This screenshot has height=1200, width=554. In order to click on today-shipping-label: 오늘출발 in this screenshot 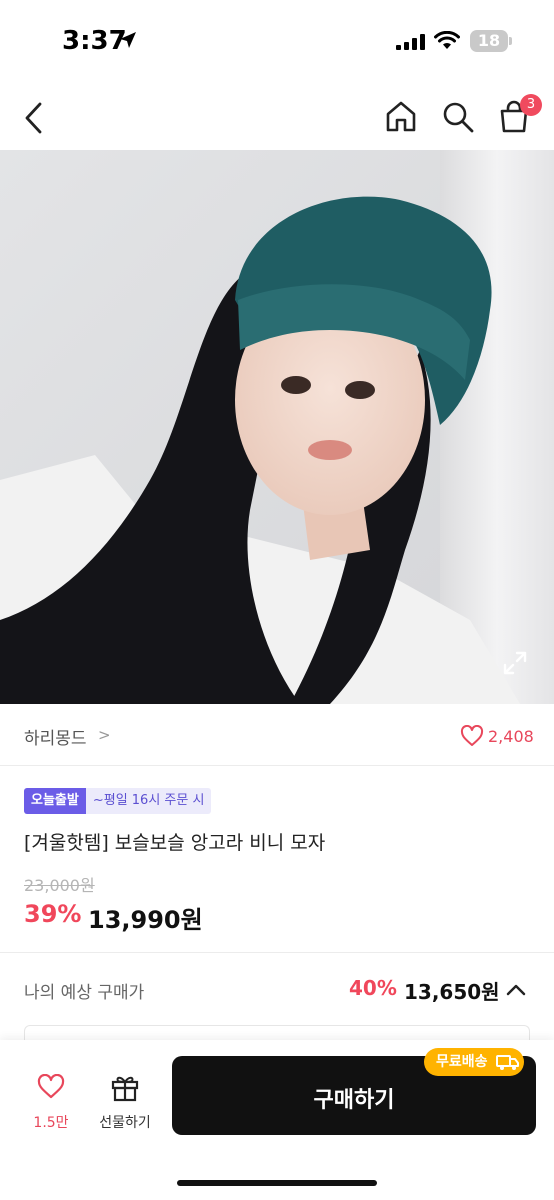, I will do `click(55, 801)`.